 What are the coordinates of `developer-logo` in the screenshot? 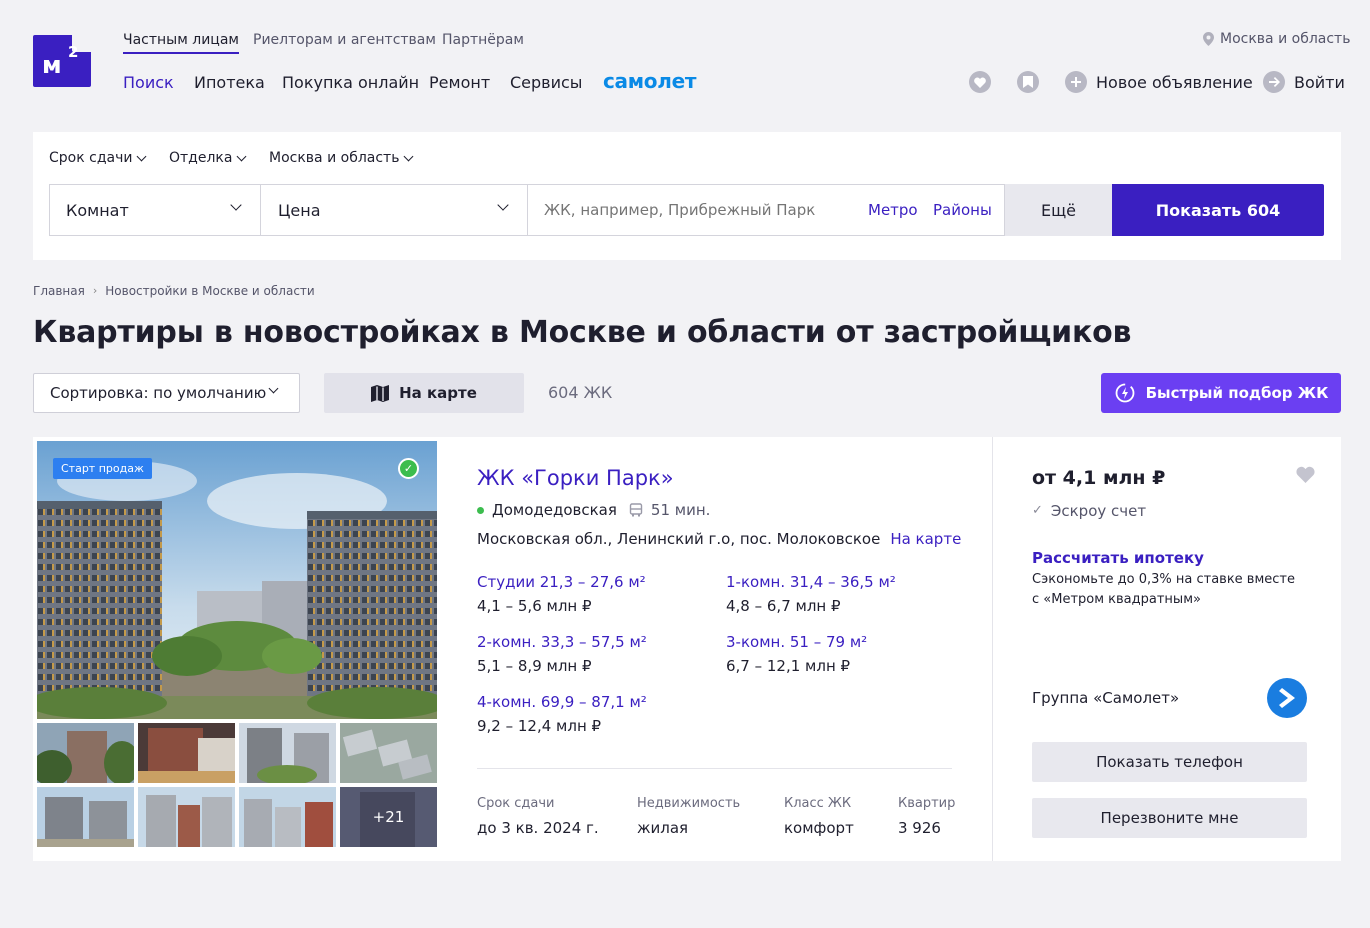 It's located at (1287, 698).